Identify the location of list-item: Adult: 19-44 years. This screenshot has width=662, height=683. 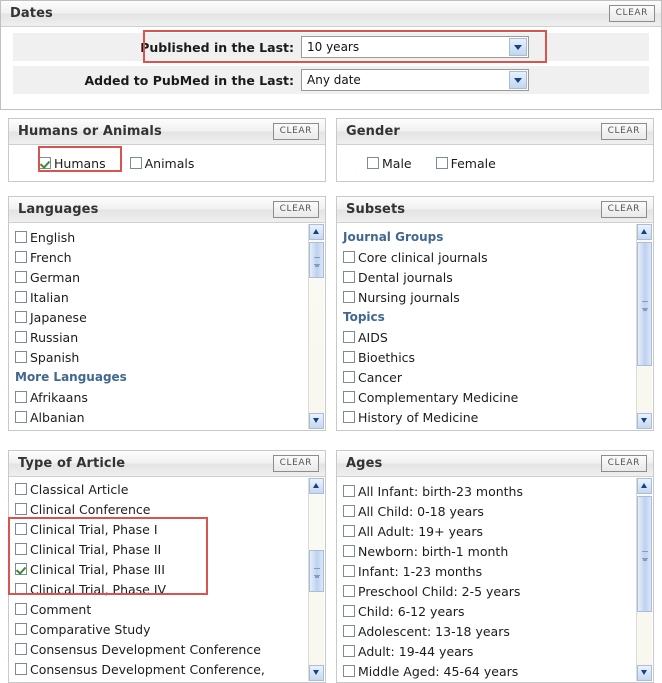
(489, 651).